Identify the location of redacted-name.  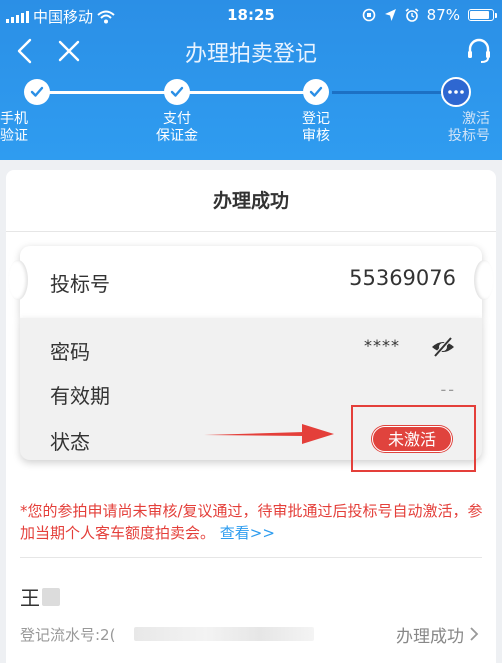
(51, 596).